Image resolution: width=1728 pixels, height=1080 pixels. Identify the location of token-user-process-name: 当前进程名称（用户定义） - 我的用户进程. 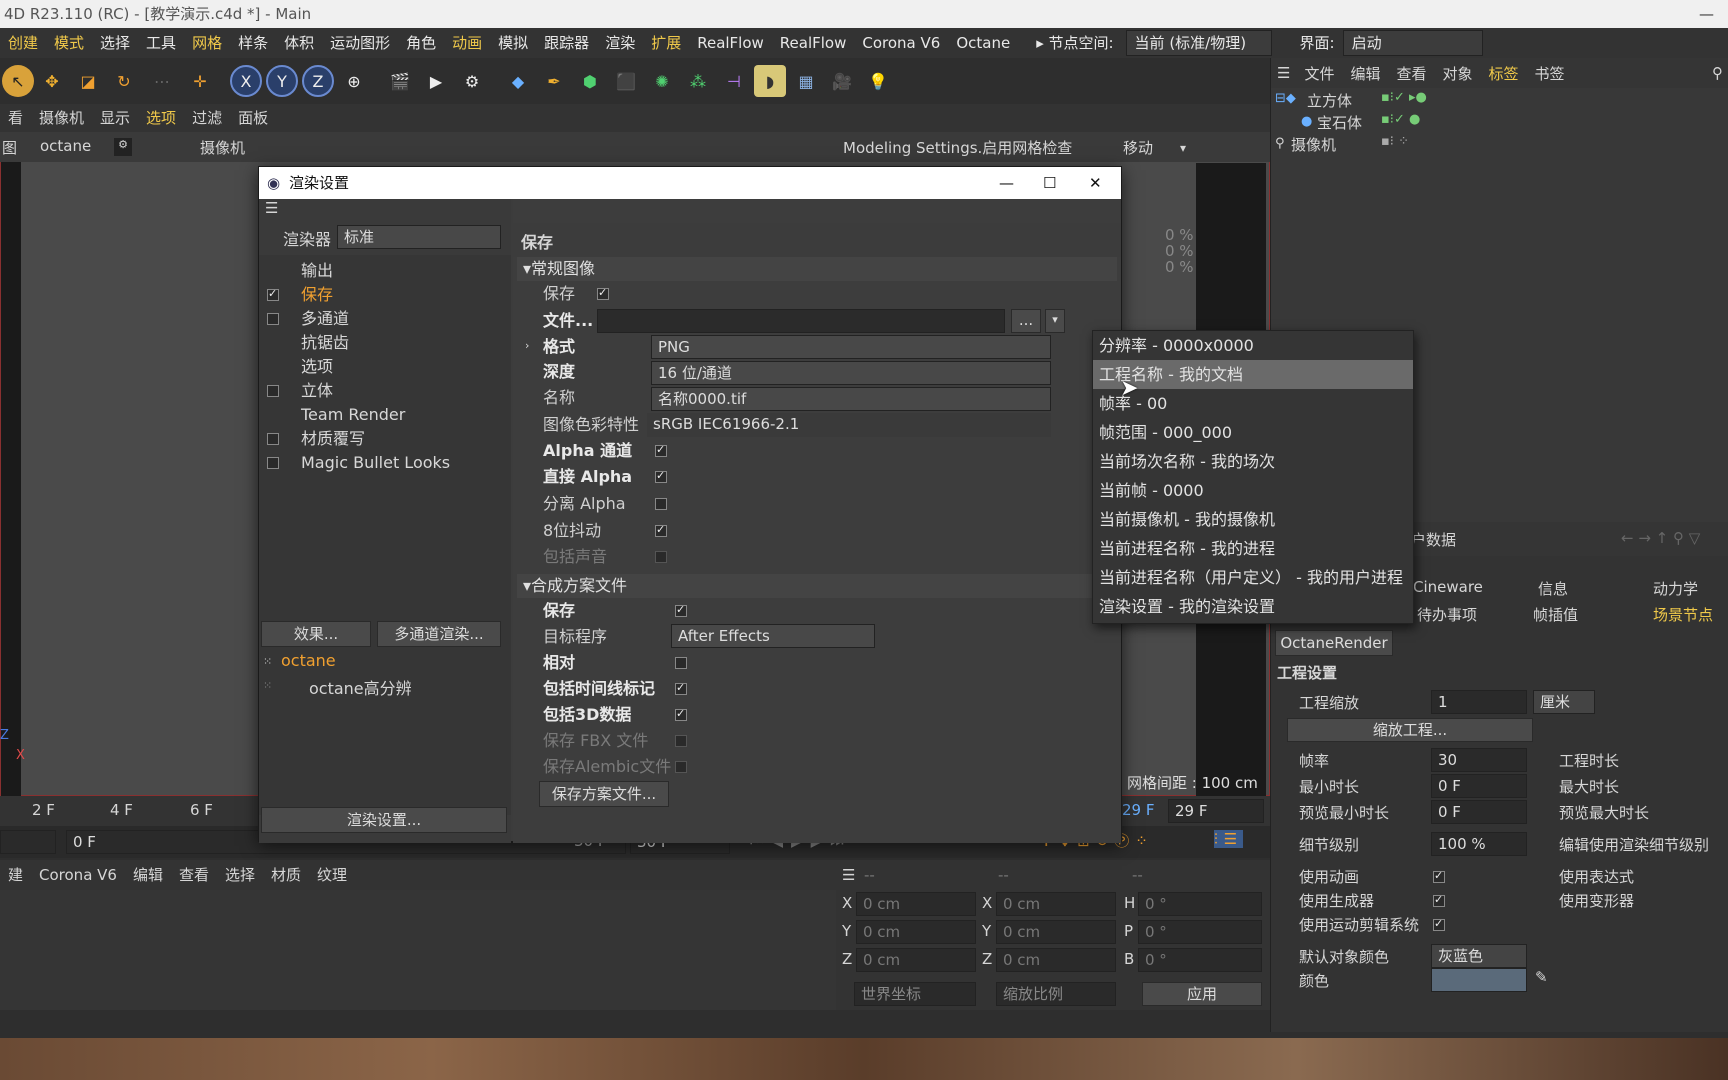
(1253, 577).